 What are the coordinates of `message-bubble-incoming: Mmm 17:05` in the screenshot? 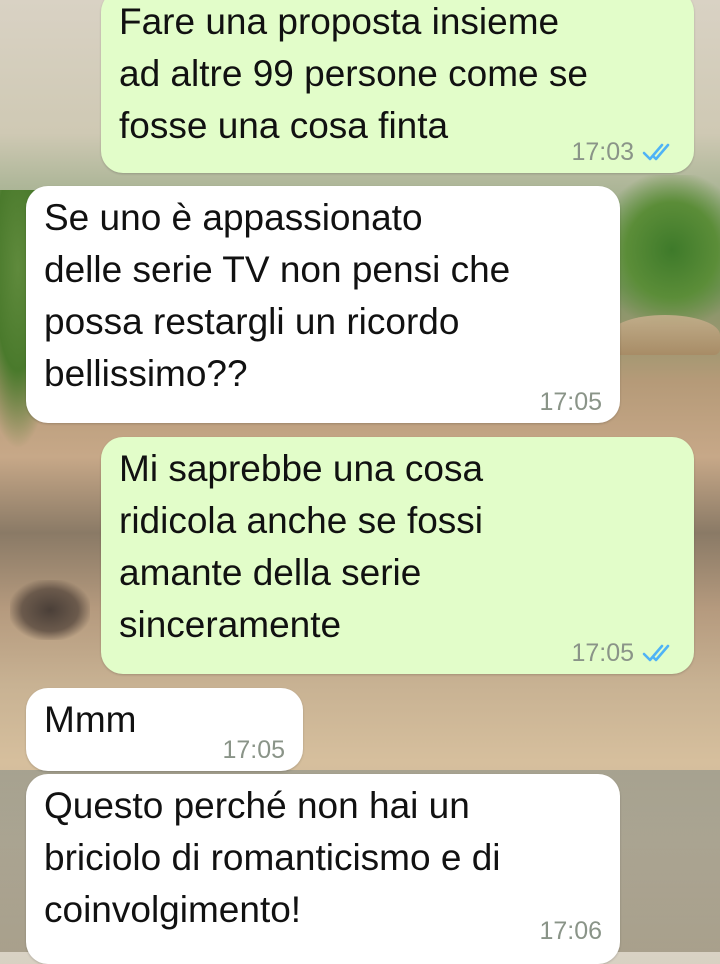 It's located at (164, 729).